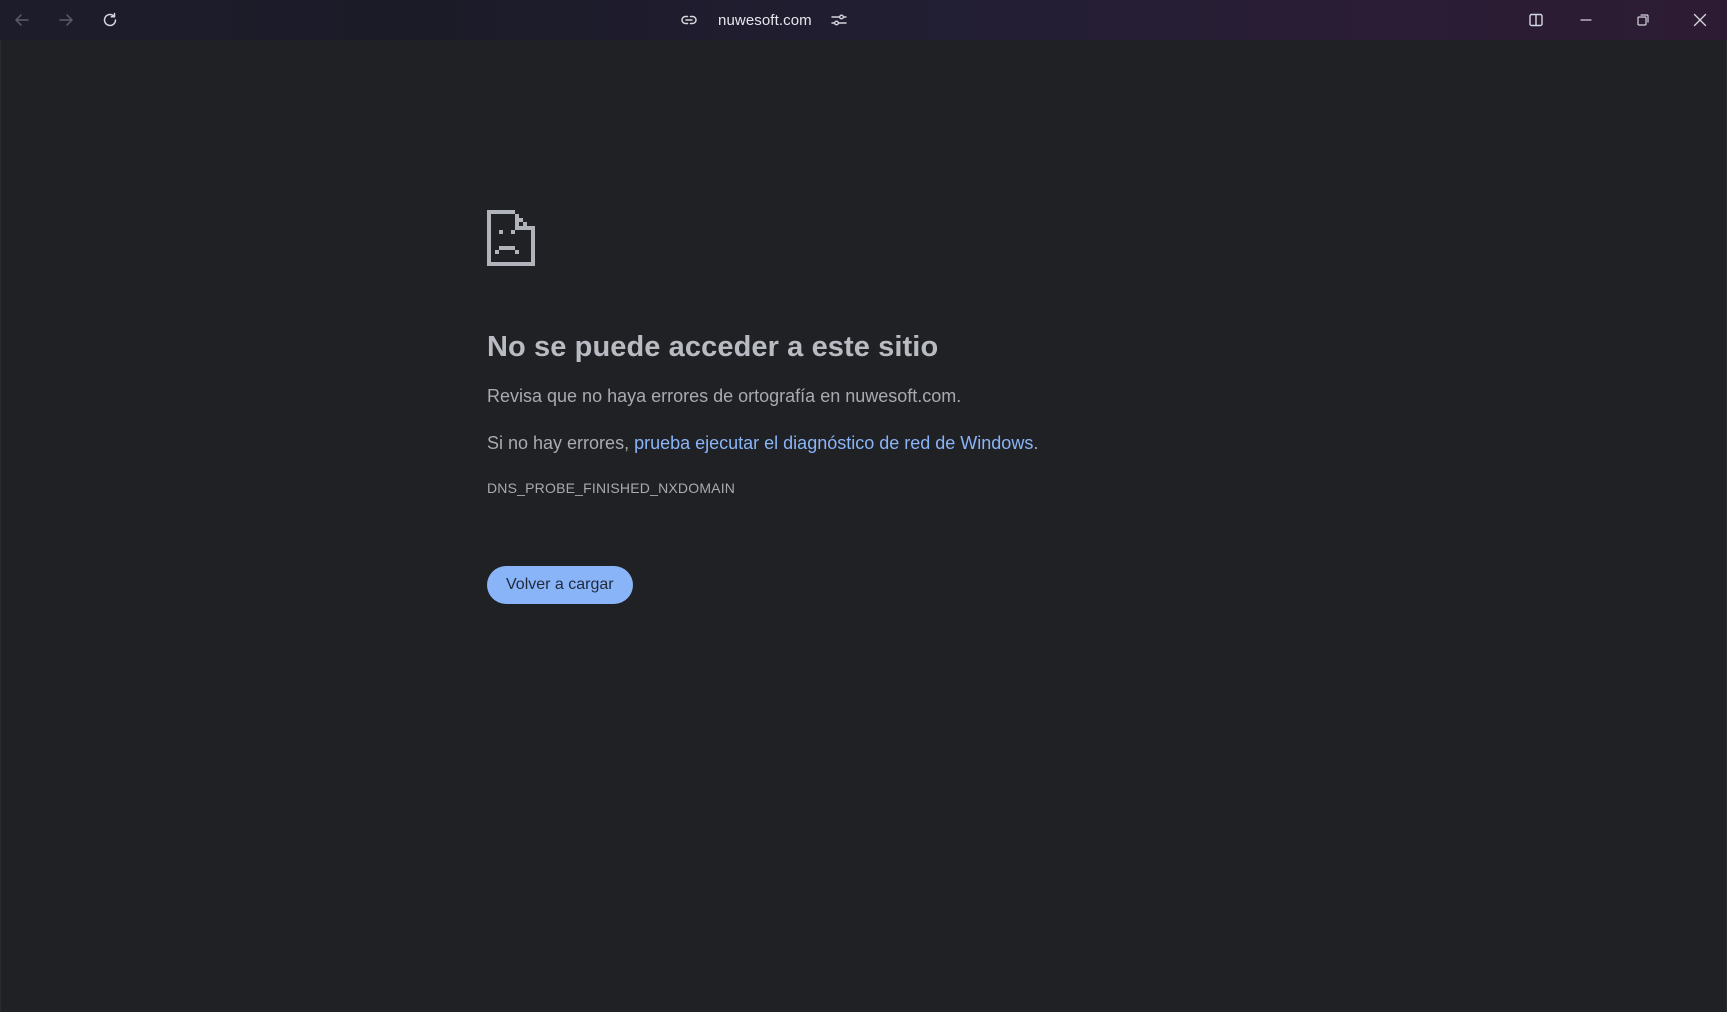 Image resolution: width=1727 pixels, height=1012 pixels. Describe the element at coordinates (561, 443) in the screenshot. I see `diagnostic-hint-prefix: Si no hay errores,` at that location.